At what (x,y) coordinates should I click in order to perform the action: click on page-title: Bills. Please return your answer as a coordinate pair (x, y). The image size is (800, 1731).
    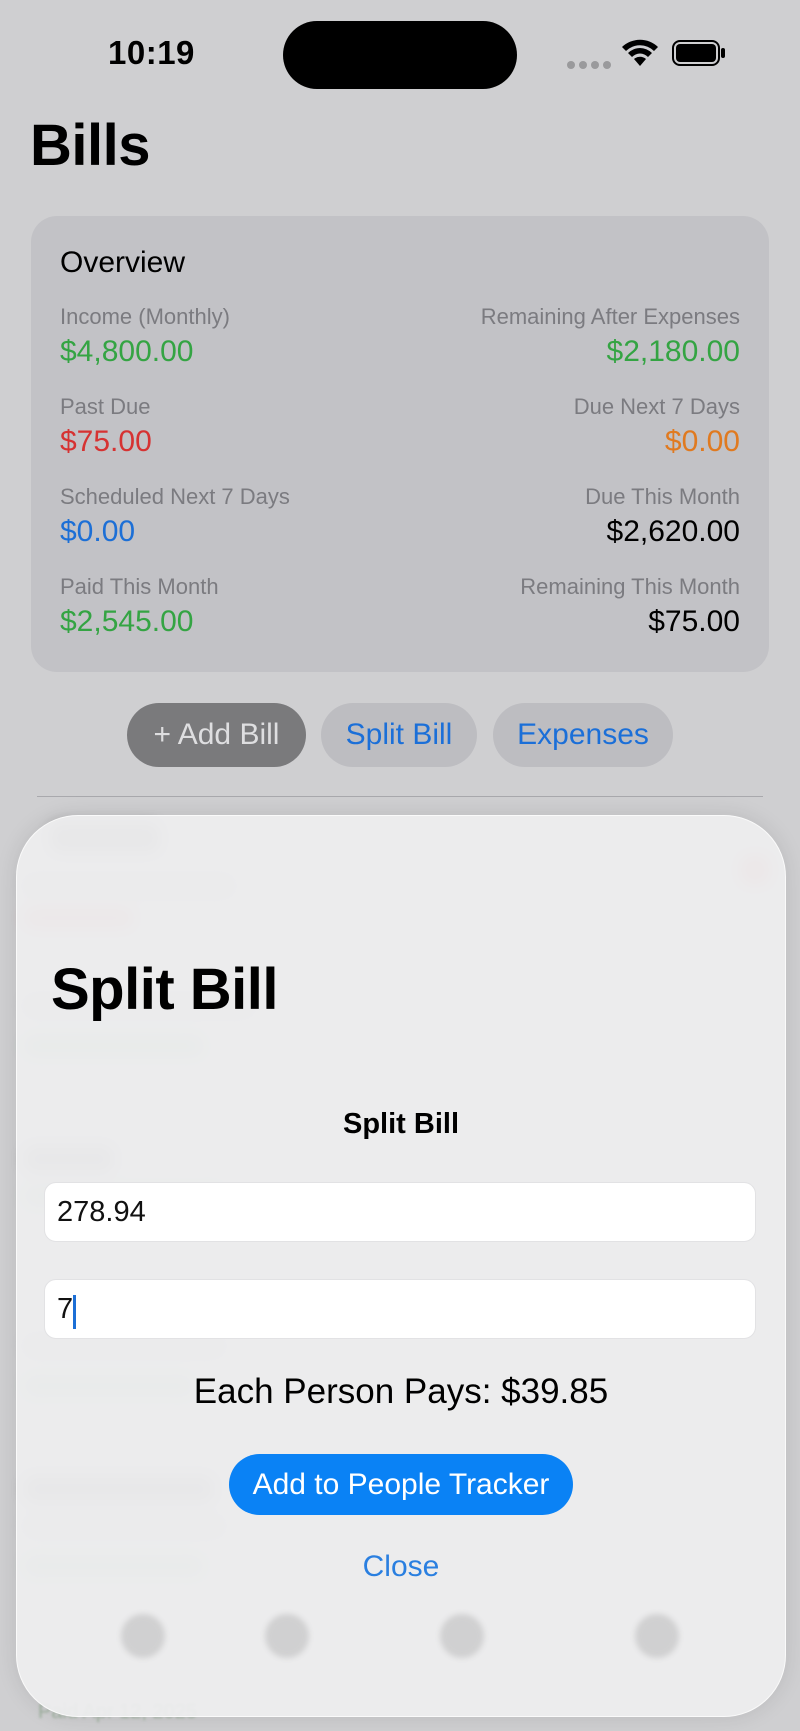
    Looking at the image, I should click on (90, 145).